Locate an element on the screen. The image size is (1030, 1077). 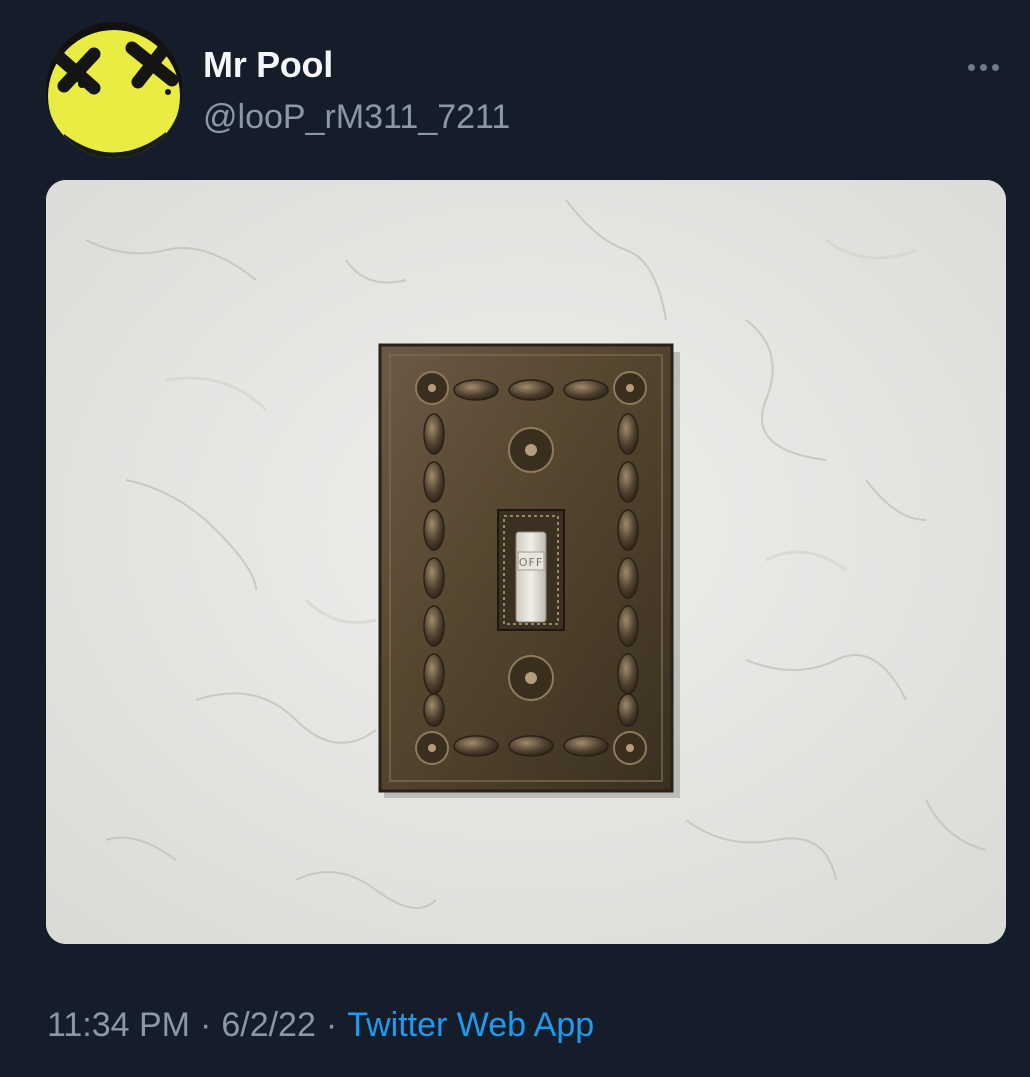
avatar is located at coordinates (114, 90).